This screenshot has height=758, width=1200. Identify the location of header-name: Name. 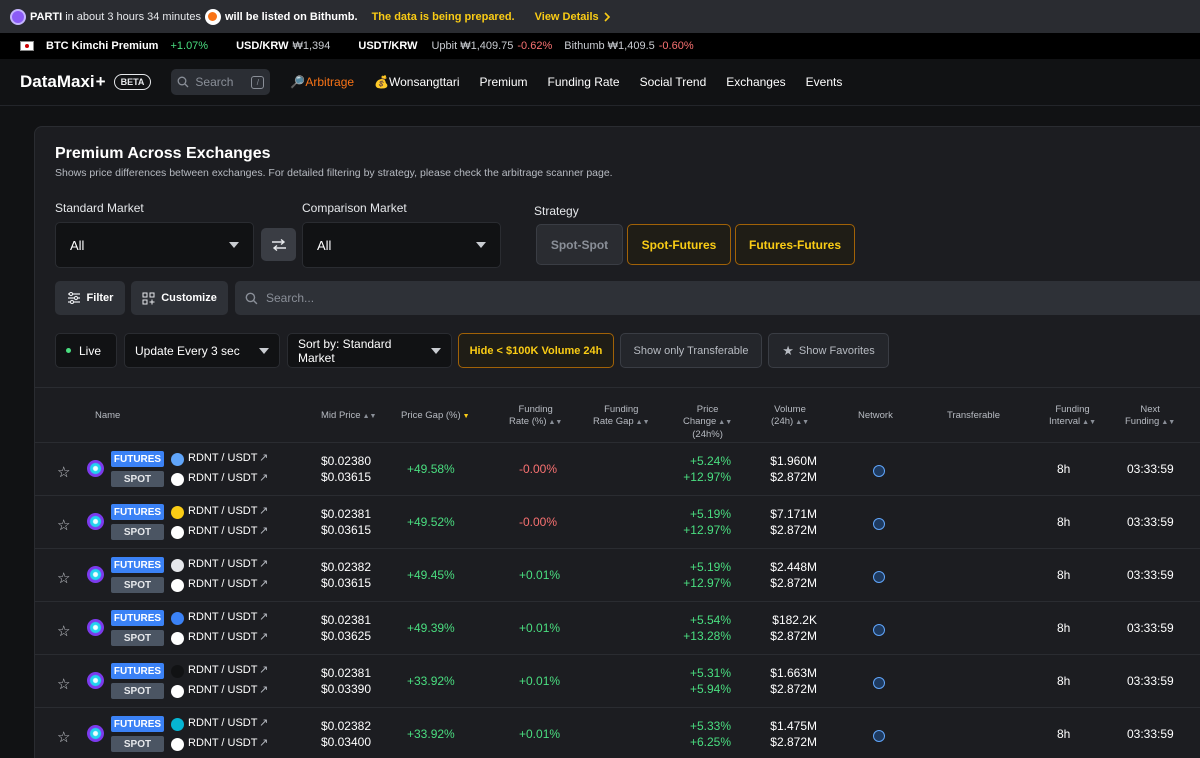
(107, 416).